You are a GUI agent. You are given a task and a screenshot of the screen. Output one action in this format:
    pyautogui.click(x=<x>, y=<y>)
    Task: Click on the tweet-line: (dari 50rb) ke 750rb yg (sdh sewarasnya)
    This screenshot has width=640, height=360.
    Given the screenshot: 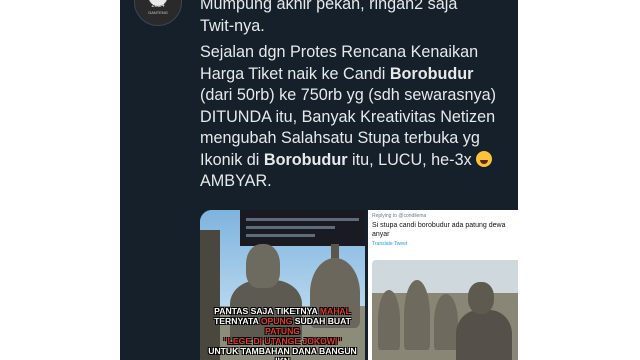 What is the action you would take?
    pyautogui.click(x=348, y=95)
    